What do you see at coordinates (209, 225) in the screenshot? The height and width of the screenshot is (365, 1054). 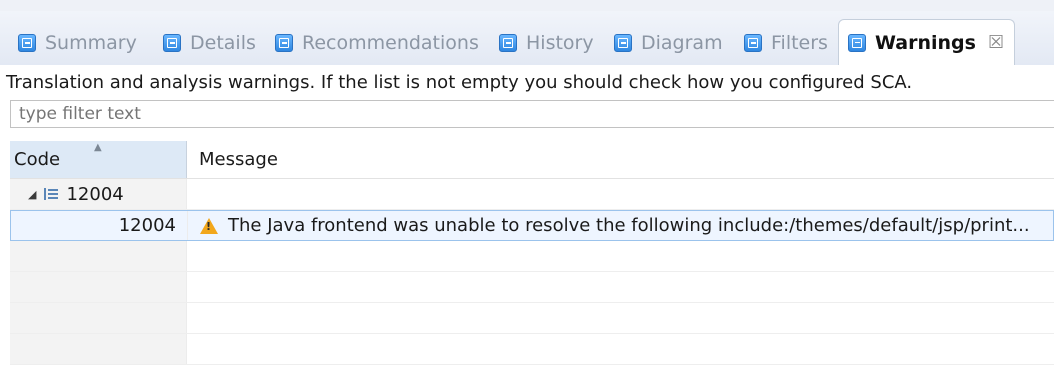 I see `warning-icon: !` at bounding box center [209, 225].